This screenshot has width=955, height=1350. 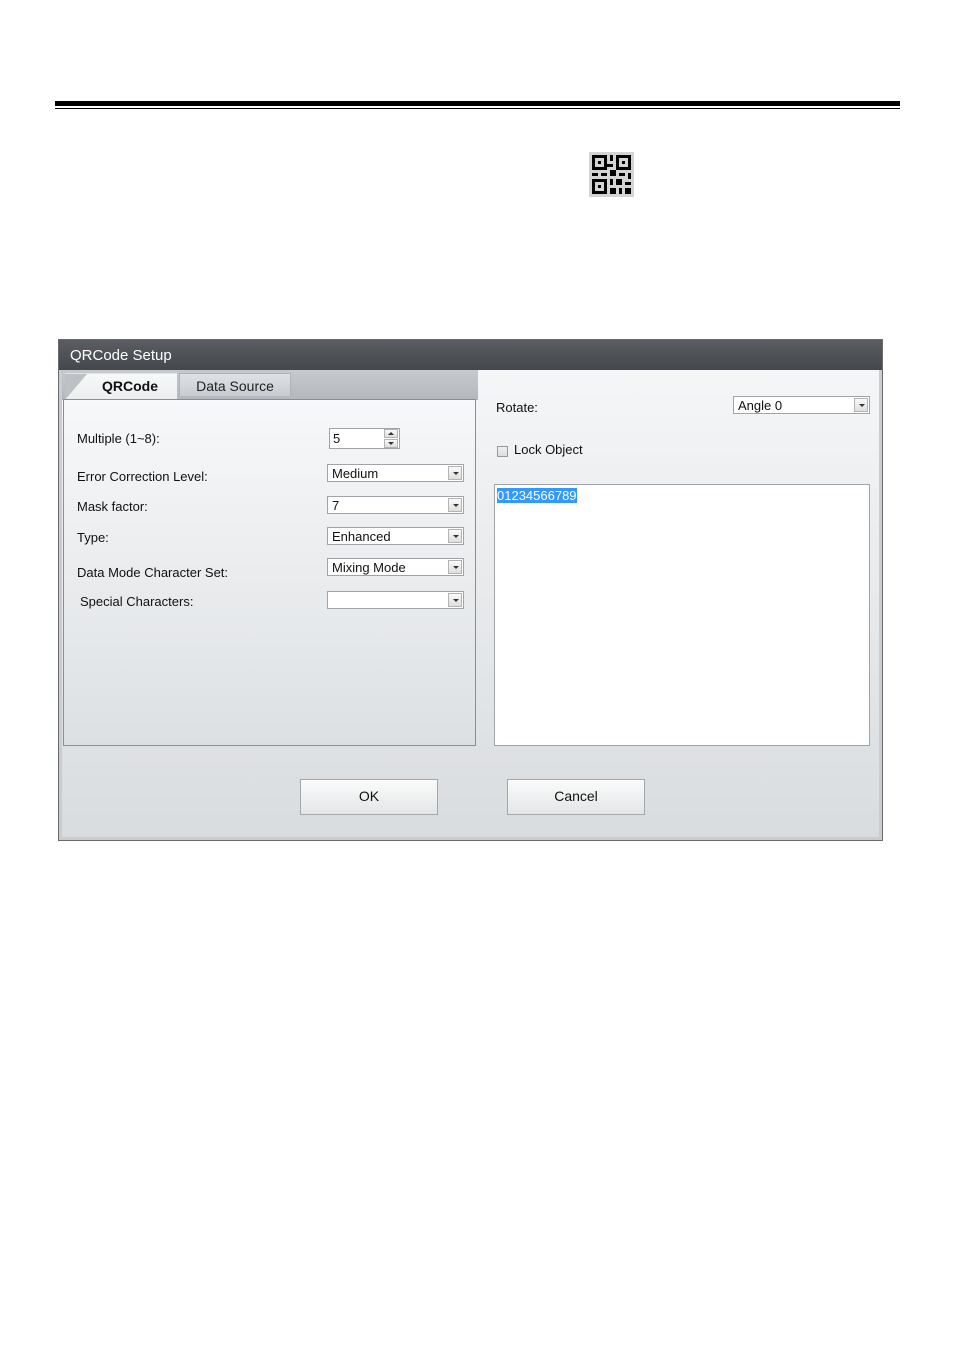 I want to click on tab-data-source-label: Data Source, so click(x=235, y=386).